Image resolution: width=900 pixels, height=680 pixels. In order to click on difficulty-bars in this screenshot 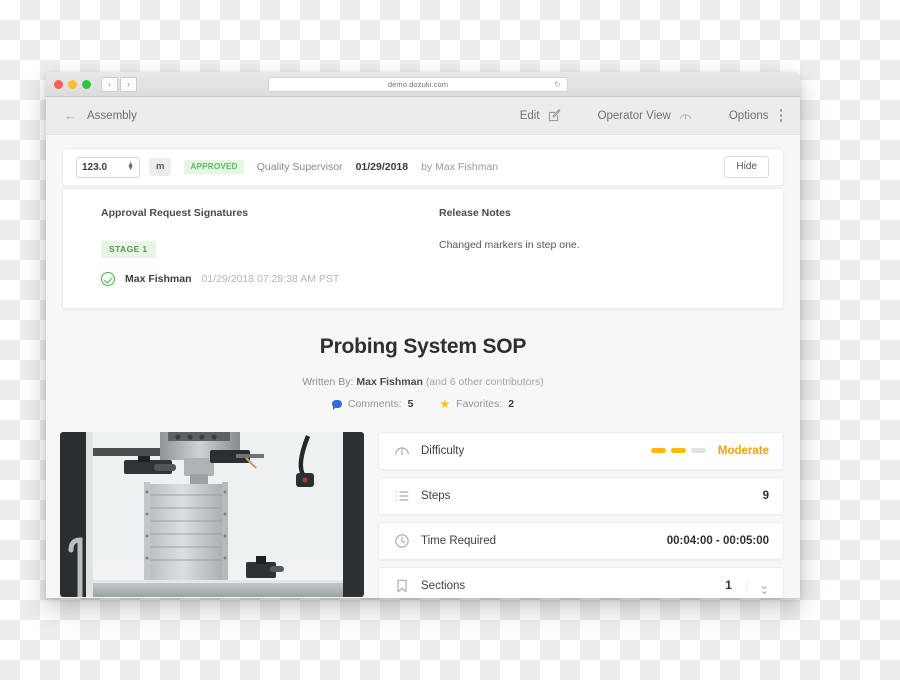, I will do `click(678, 450)`.